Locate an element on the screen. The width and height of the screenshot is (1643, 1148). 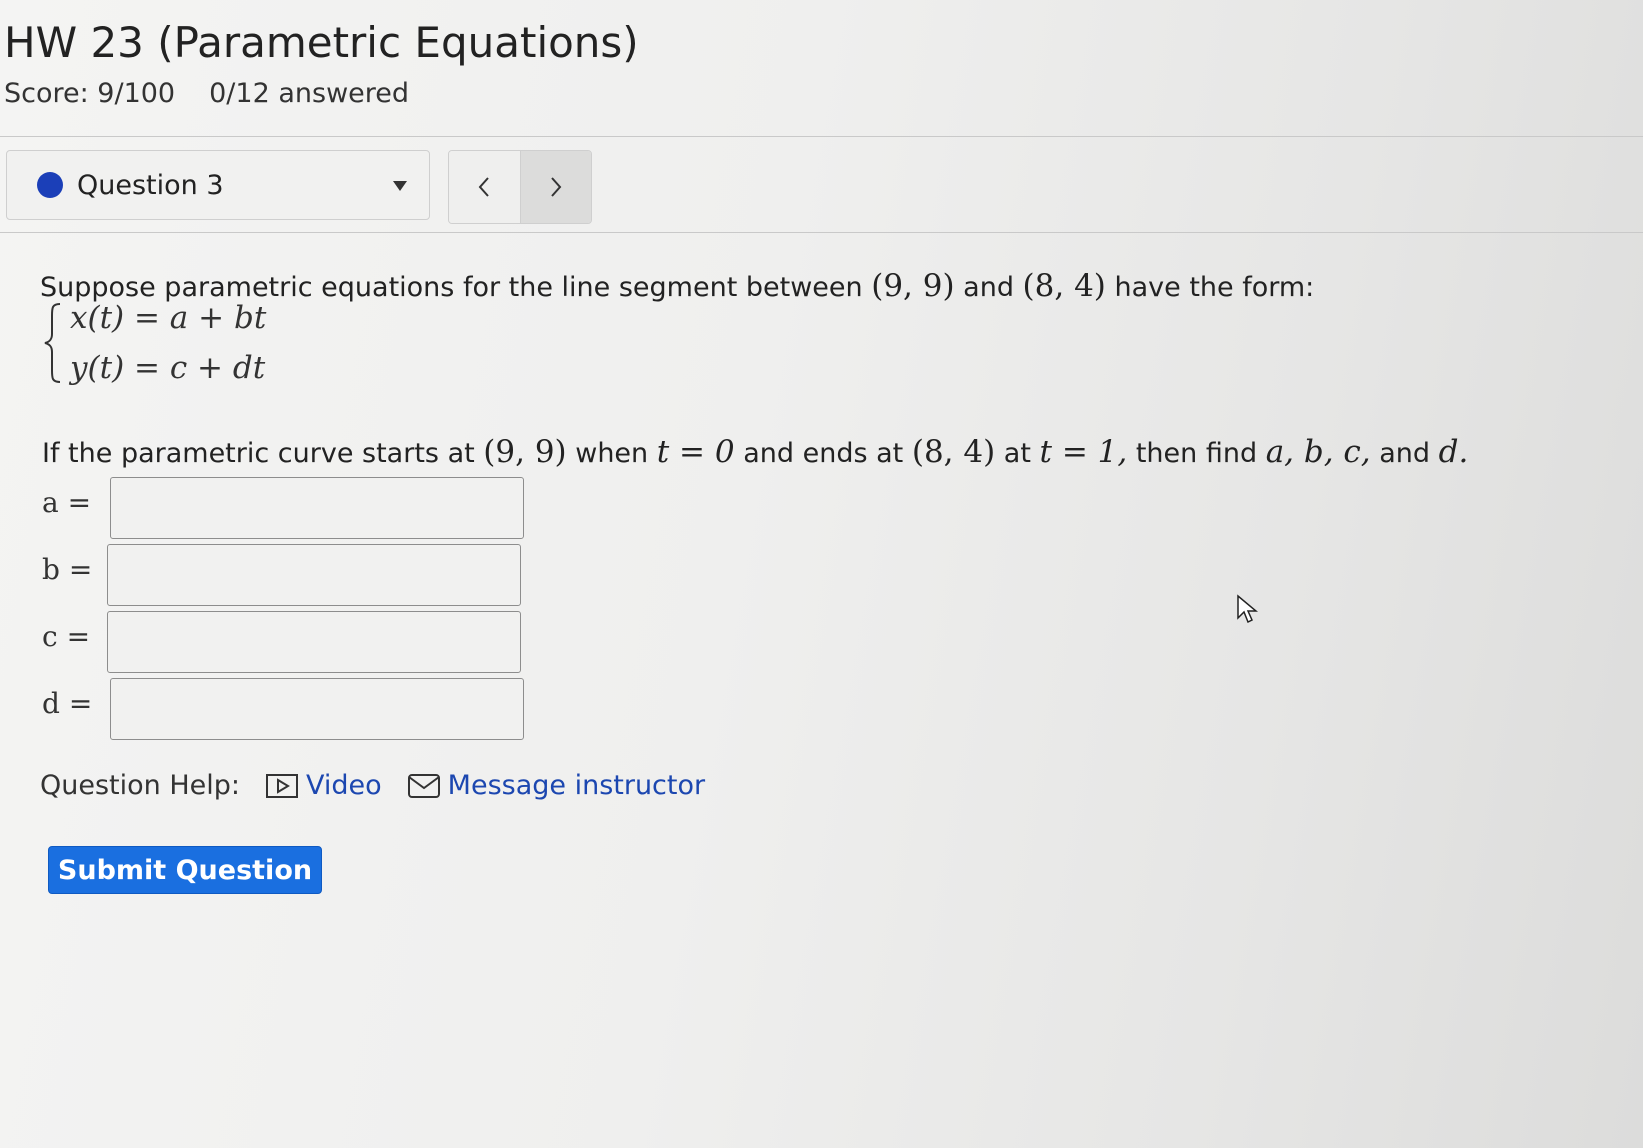
message-instructor-link: Message instructor is located at coordinates (556, 785).